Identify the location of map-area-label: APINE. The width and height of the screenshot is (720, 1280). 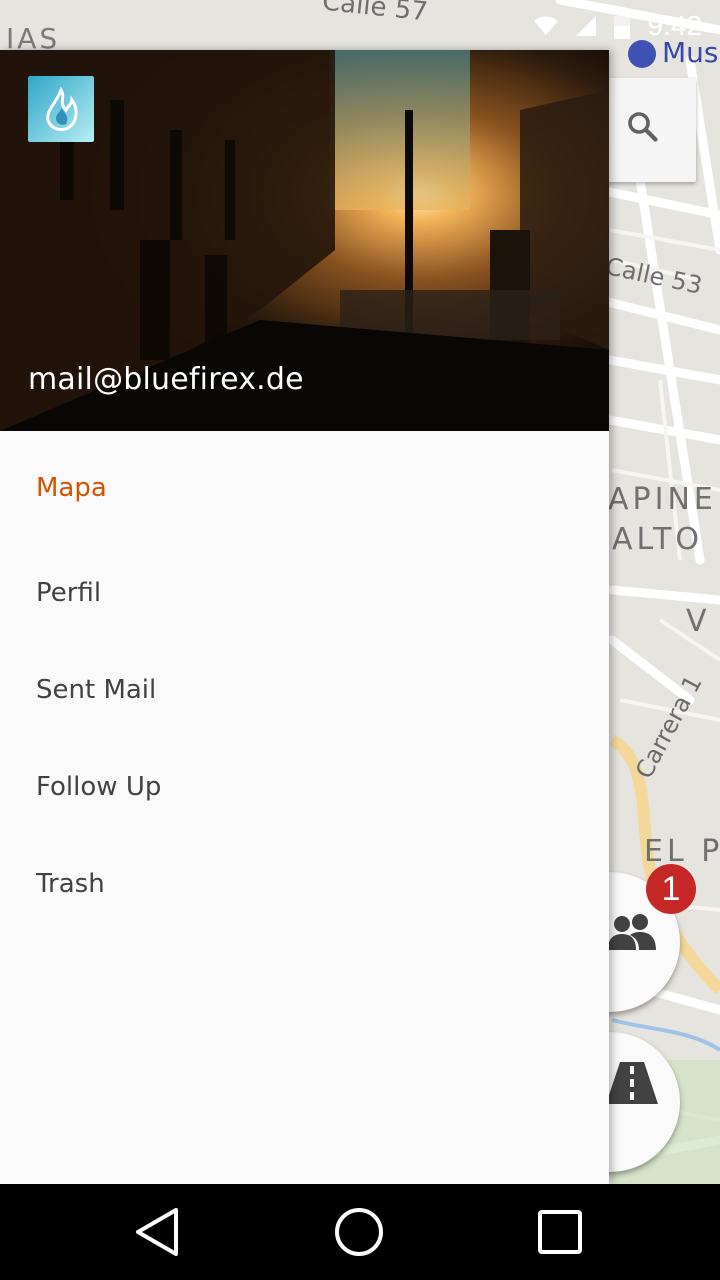
(662, 499).